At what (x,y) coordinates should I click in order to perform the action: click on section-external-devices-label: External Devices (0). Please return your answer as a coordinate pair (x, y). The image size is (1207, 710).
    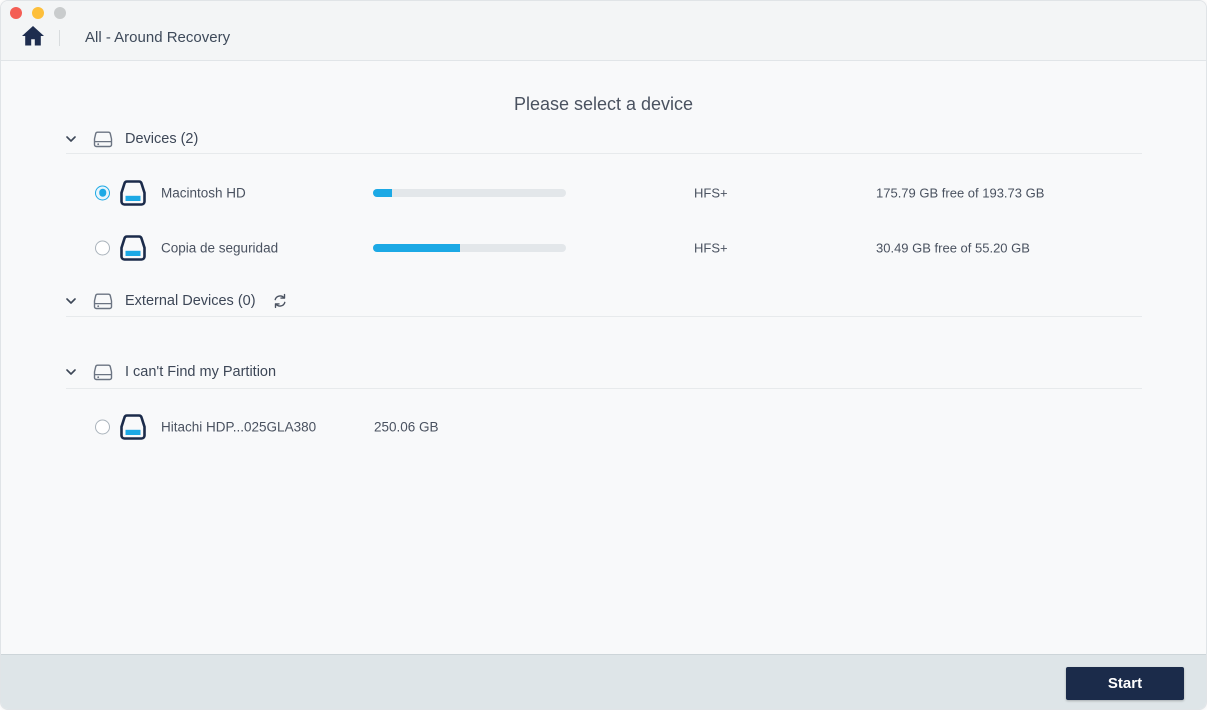
    Looking at the image, I should click on (190, 301).